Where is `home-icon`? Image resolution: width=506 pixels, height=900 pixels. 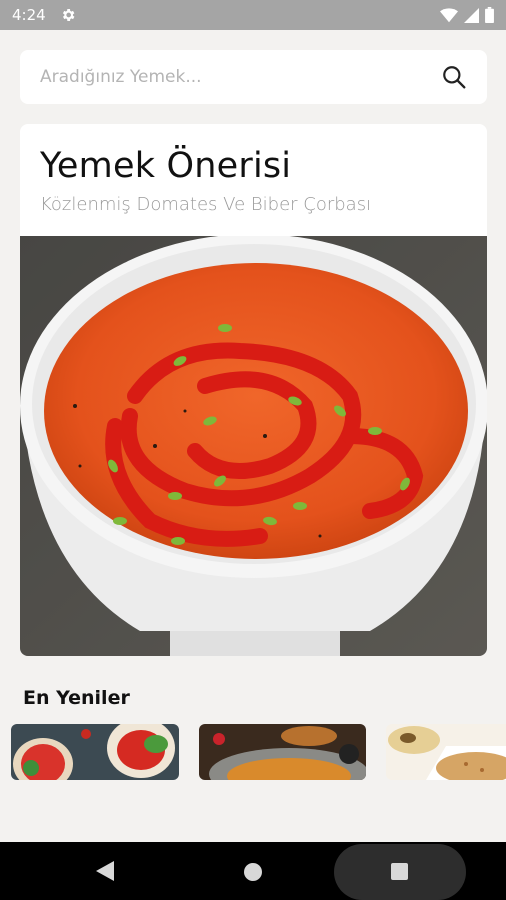 home-icon is located at coordinates (253, 872).